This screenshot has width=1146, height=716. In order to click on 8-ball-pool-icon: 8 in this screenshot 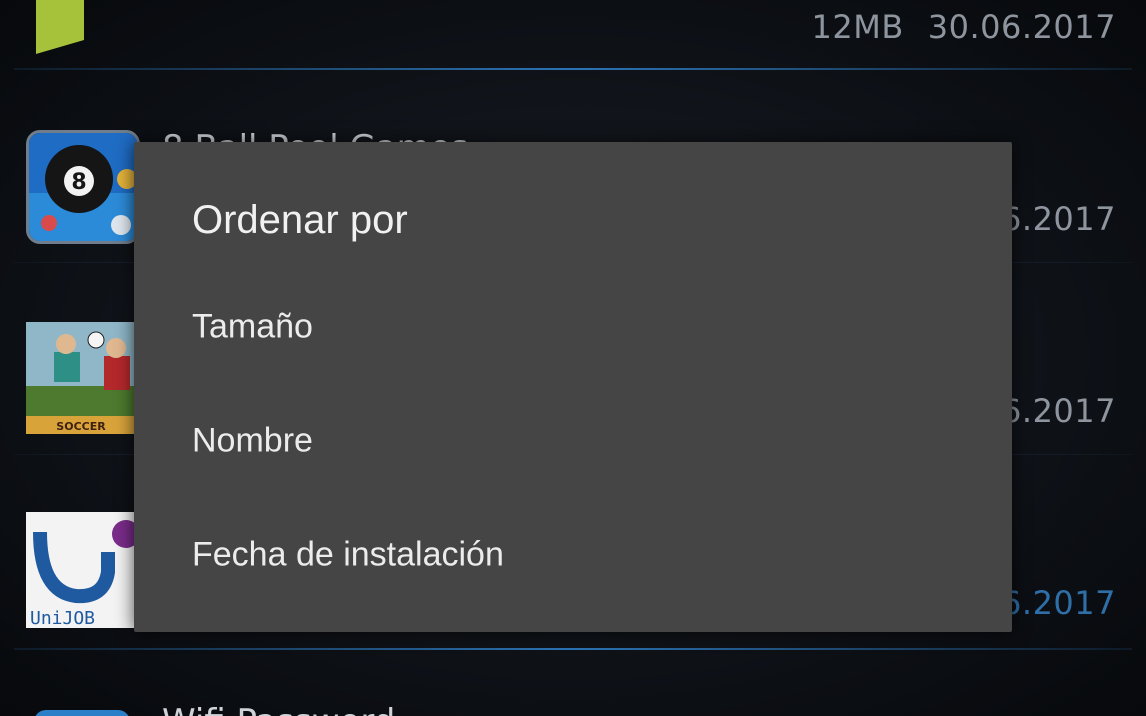, I will do `click(83, 187)`.